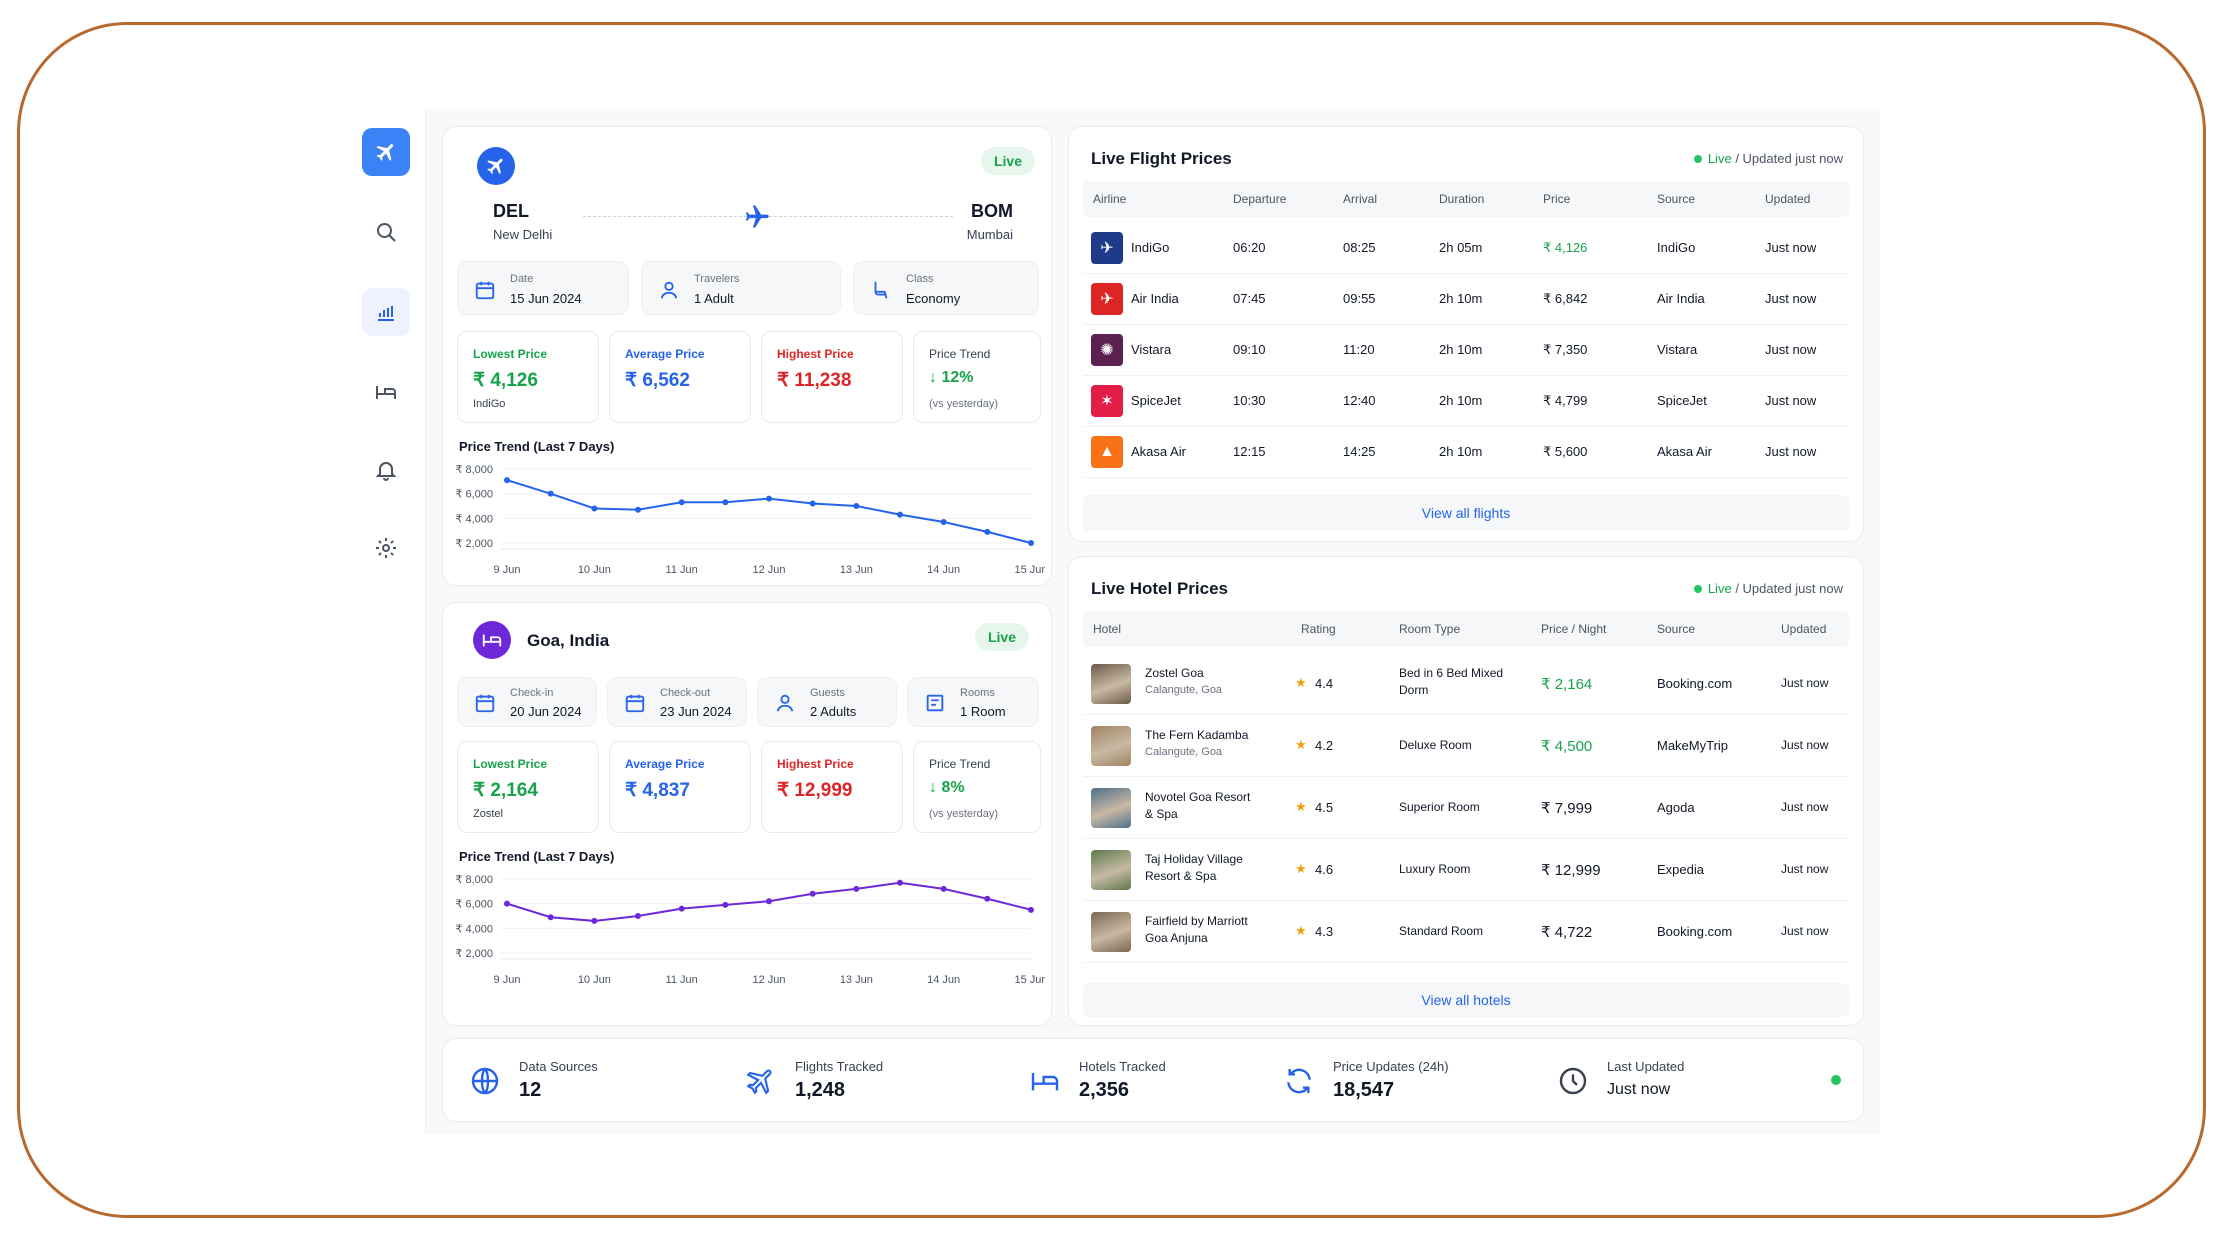 The width and height of the screenshot is (2223, 1240). I want to click on star-icon: ★, so click(1301, 682).